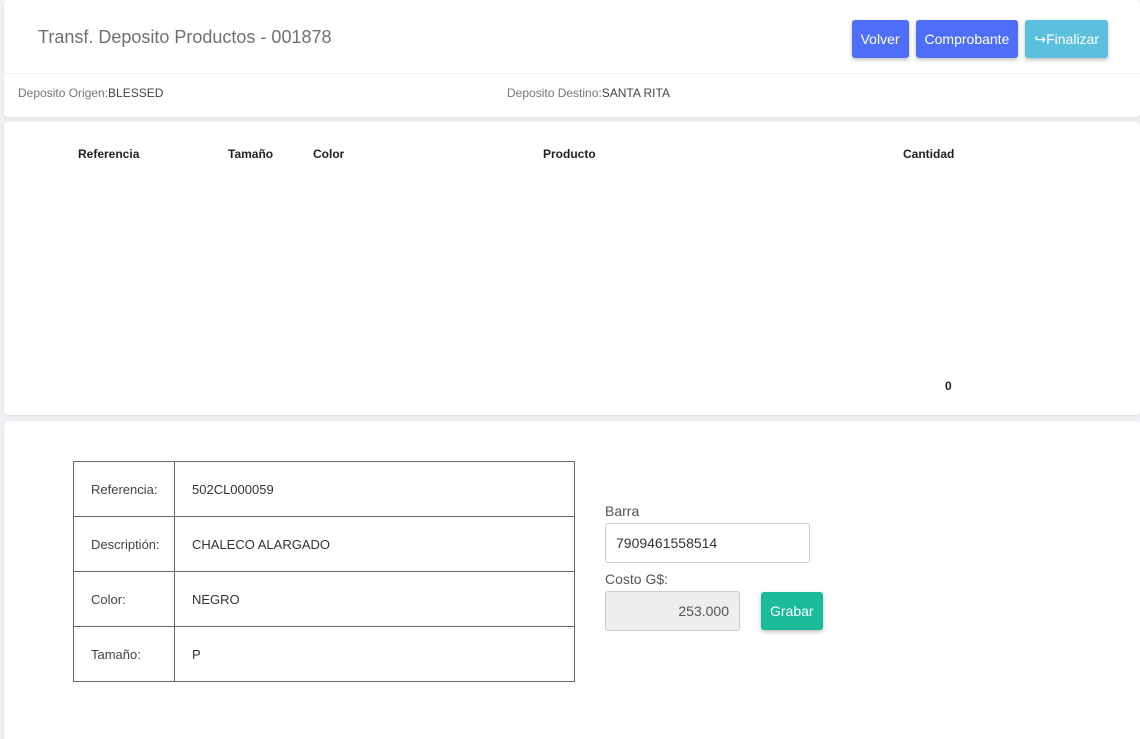  What do you see at coordinates (880, 39) in the screenshot?
I see `volver-button: Volver` at bounding box center [880, 39].